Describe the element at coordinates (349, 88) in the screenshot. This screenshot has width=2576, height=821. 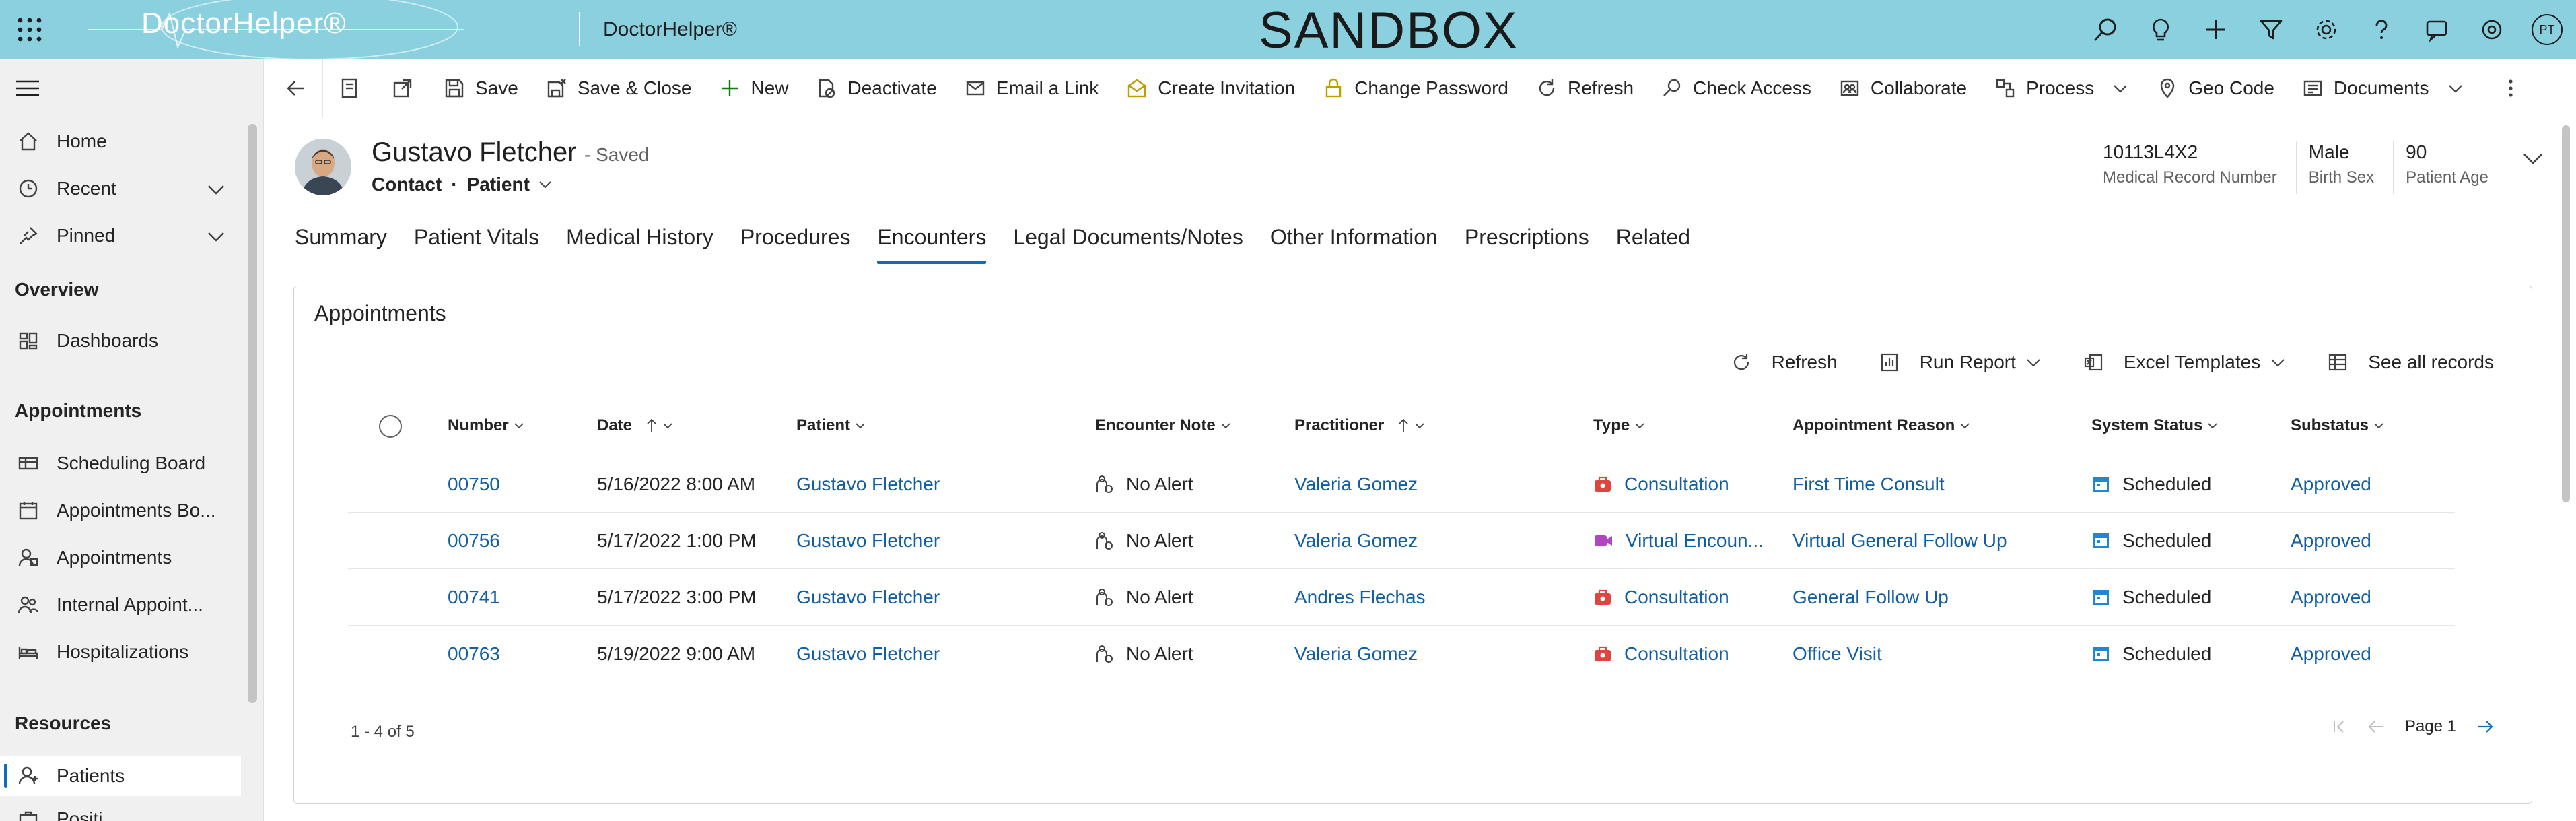
I see `form-view-button` at that location.